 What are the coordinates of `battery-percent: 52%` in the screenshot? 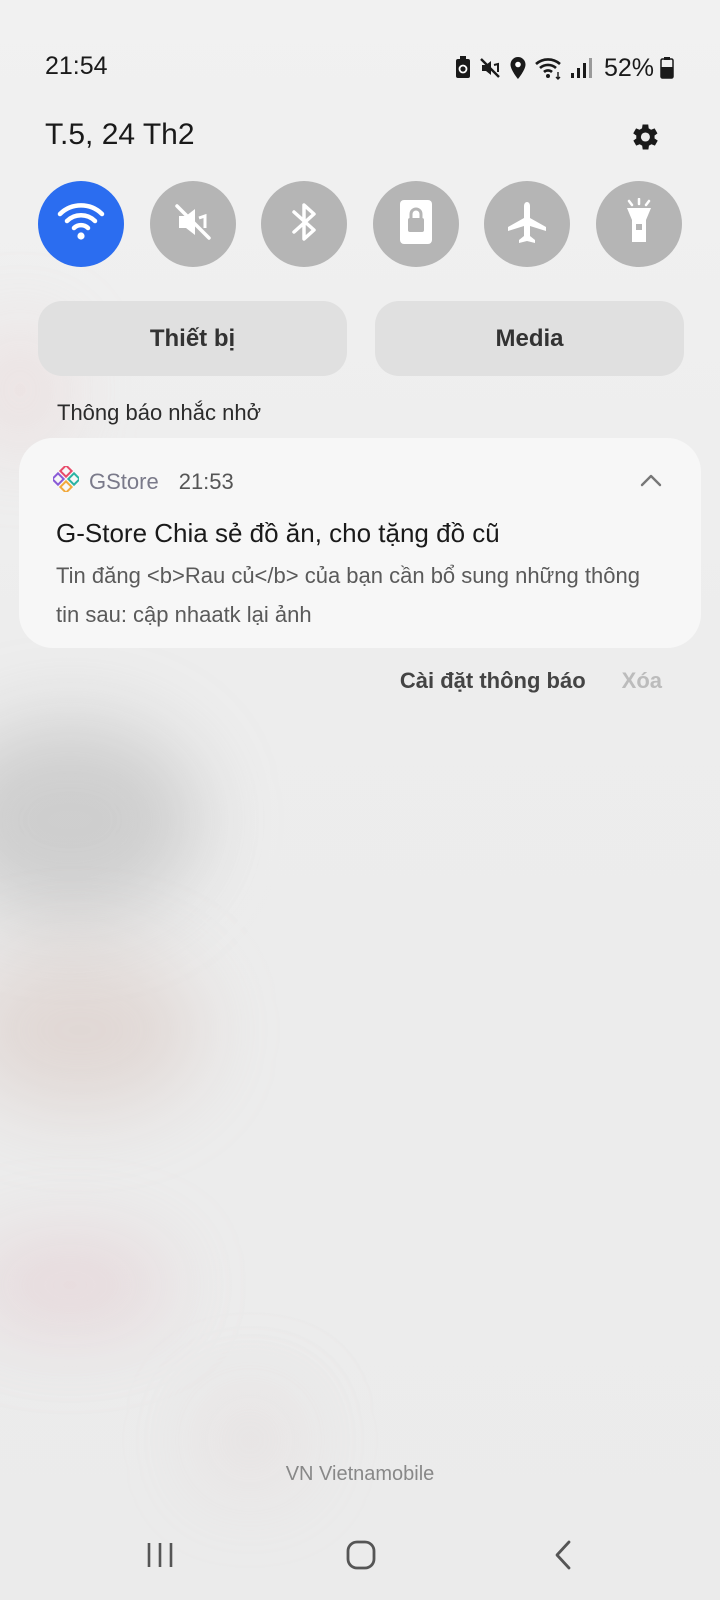 It's located at (628, 67).